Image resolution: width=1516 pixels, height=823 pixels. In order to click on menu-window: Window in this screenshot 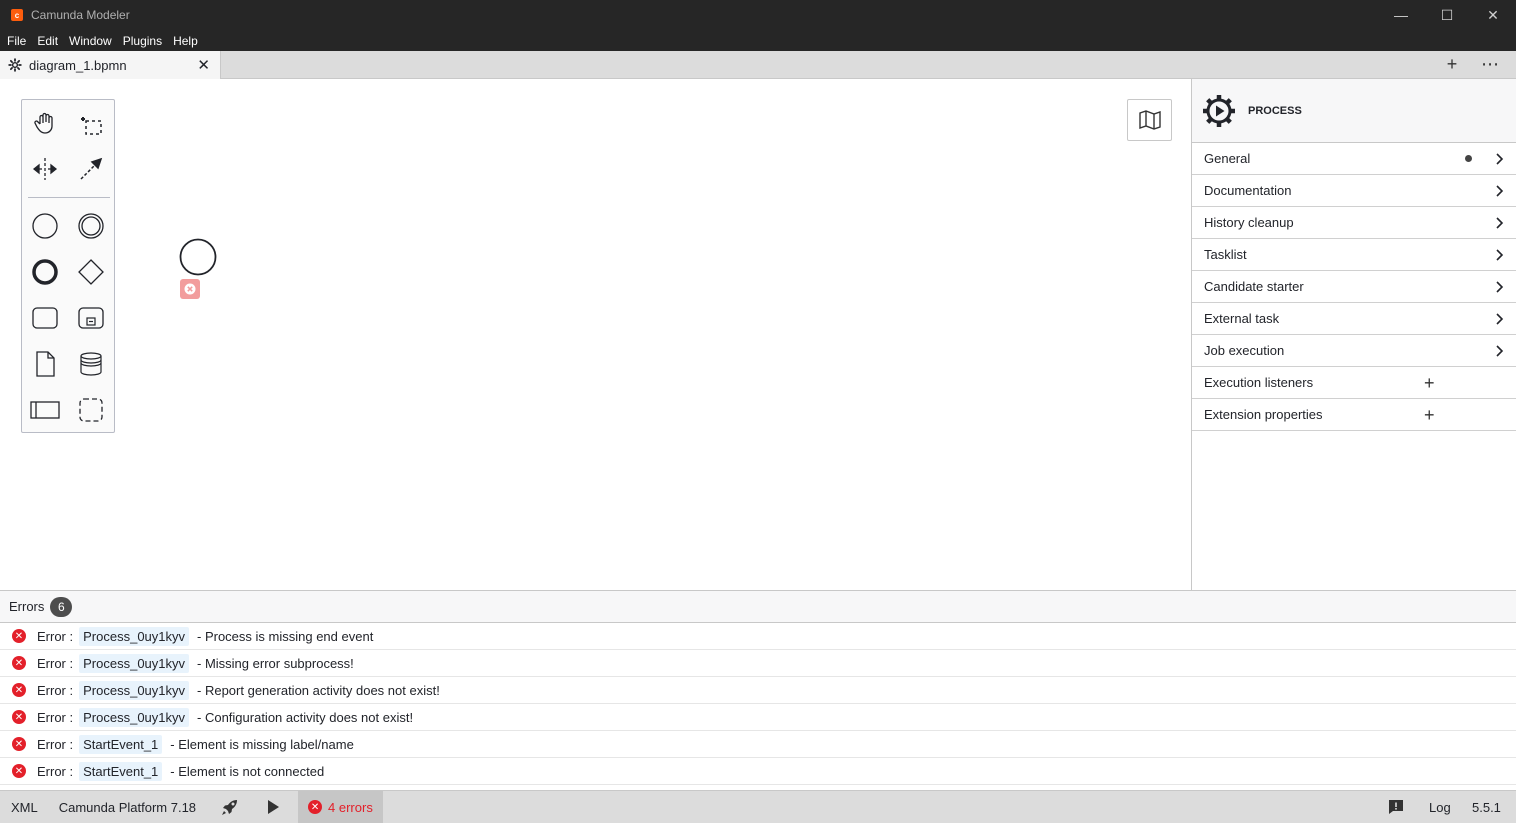, I will do `click(90, 41)`.